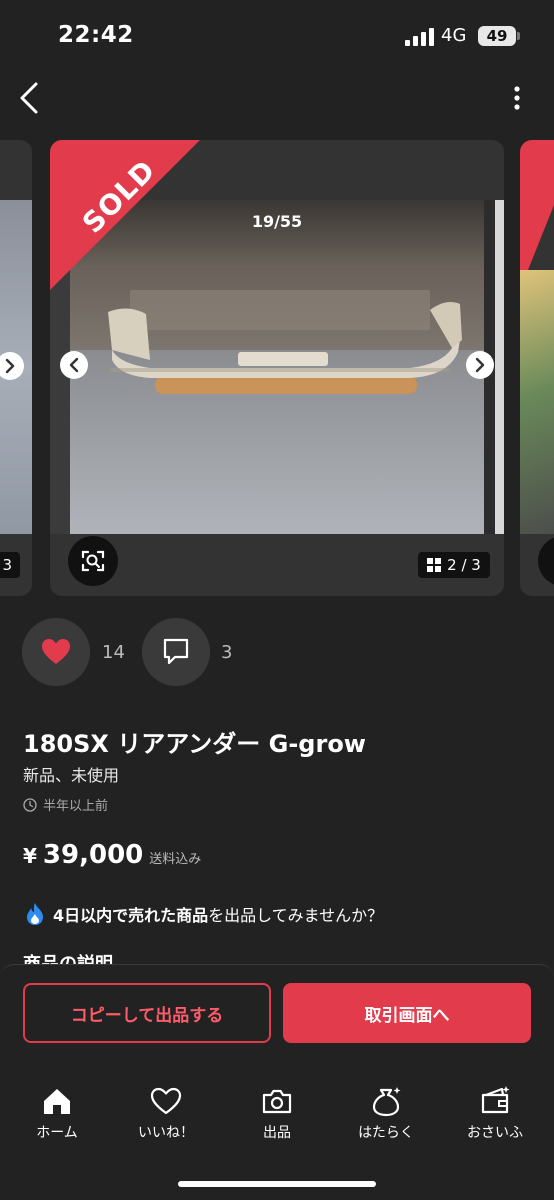  Describe the element at coordinates (407, 1013) in the screenshot. I see `go-to-transaction-button: 取引画面へ` at that location.